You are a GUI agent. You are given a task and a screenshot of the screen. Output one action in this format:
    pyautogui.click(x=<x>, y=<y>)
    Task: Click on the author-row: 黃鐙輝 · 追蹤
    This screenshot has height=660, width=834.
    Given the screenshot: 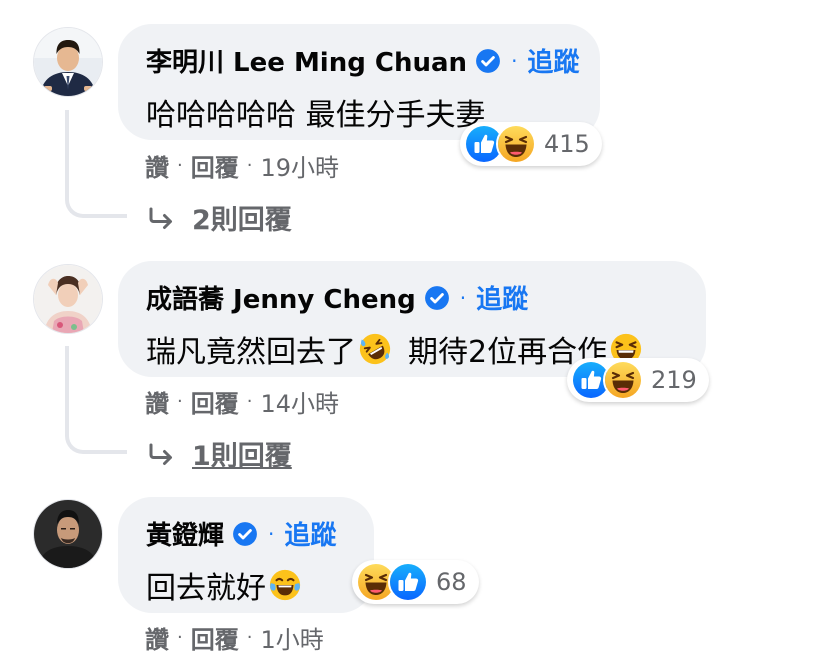 What is the action you would take?
    pyautogui.click(x=241, y=533)
    